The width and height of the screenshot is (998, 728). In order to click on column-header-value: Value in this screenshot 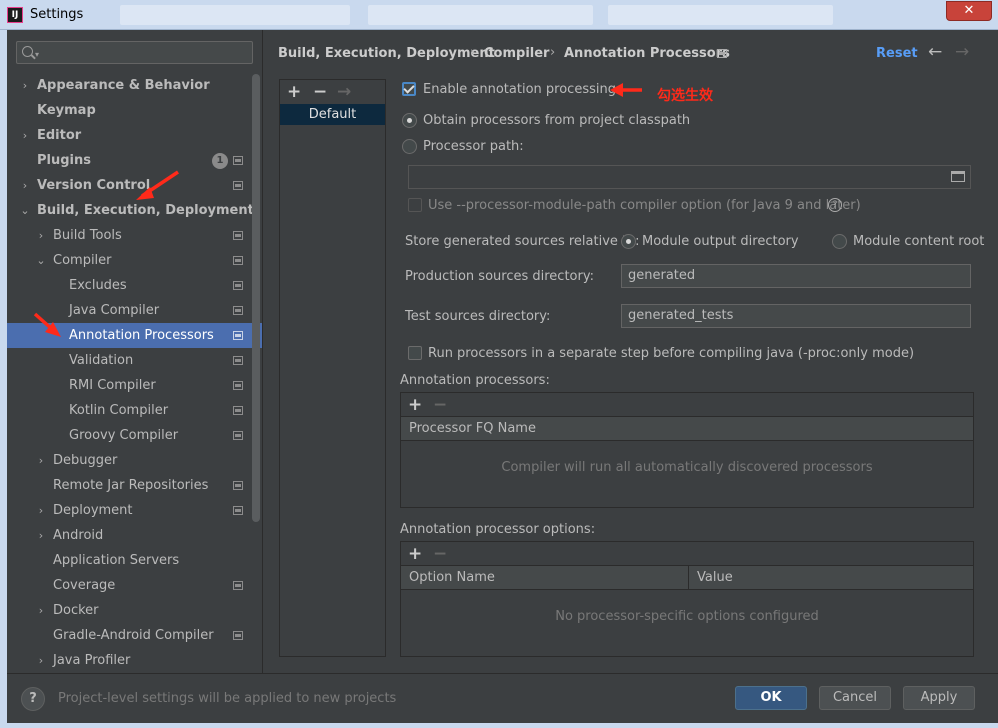, I will do `click(710, 578)`.